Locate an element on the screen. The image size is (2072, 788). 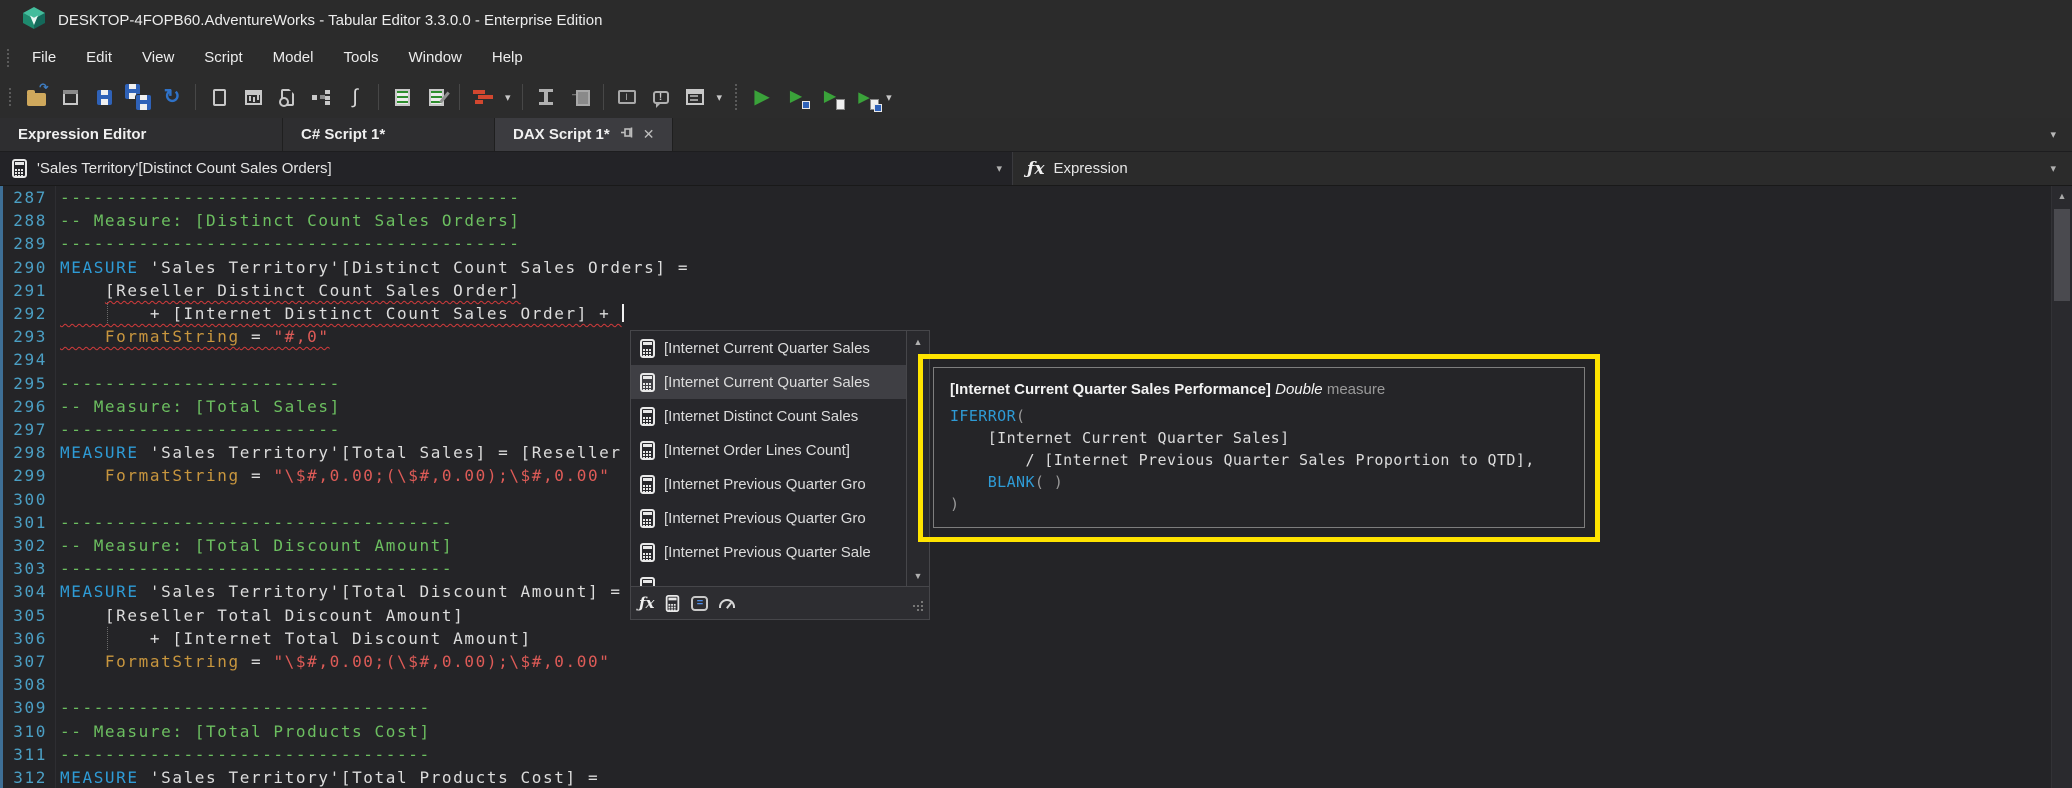
line-number: 289 is located at coordinates (30, 244).